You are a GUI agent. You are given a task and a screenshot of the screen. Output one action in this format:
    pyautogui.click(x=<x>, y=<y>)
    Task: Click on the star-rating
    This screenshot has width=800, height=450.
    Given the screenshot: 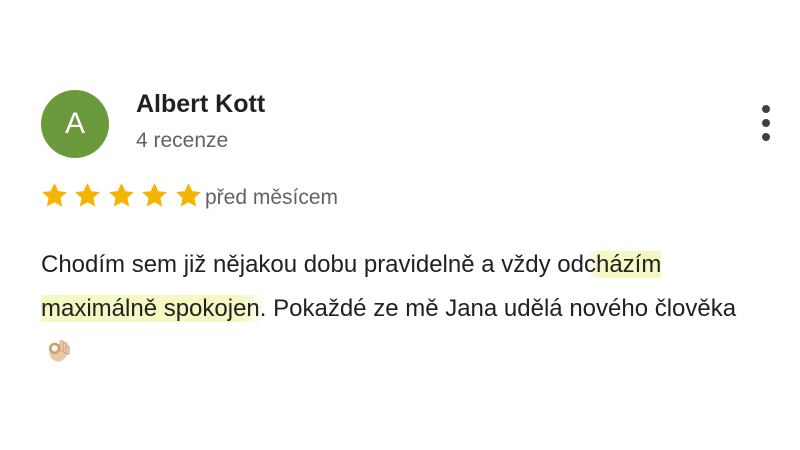 What is the action you would take?
    pyautogui.click(x=121, y=197)
    